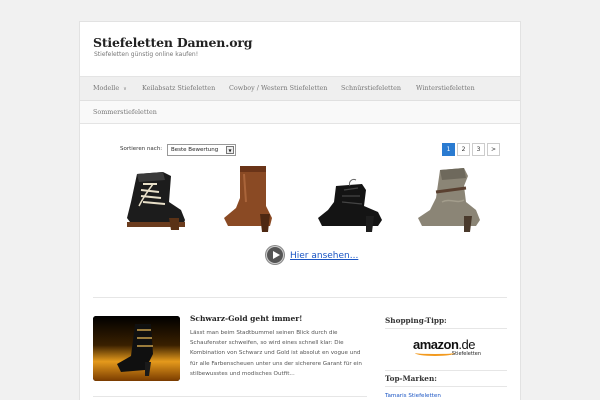  What do you see at coordinates (445, 88) in the screenshot?
I see `nav-item-winter: Winterstiefeletten` at bounding box center [445, 88].